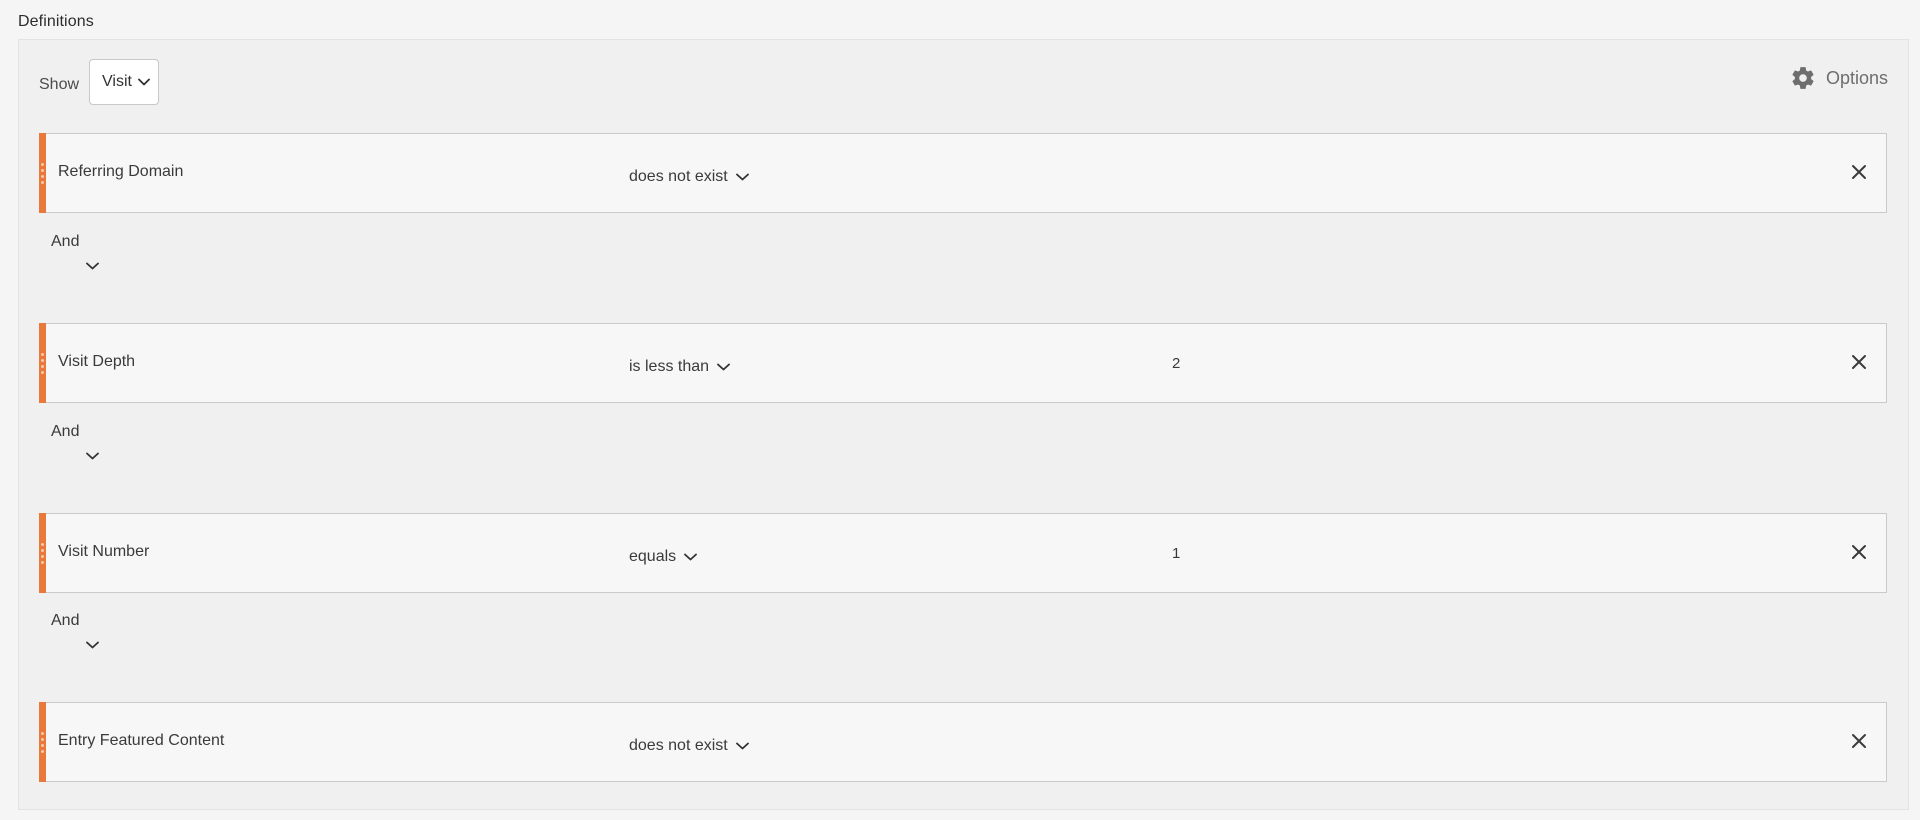 The width and height of the screenshot is (1920, 820). What do you see at coordinates (1176, 553) in the screenshot?
I see `rule-value: 1` at bounding box center [1176, 553].